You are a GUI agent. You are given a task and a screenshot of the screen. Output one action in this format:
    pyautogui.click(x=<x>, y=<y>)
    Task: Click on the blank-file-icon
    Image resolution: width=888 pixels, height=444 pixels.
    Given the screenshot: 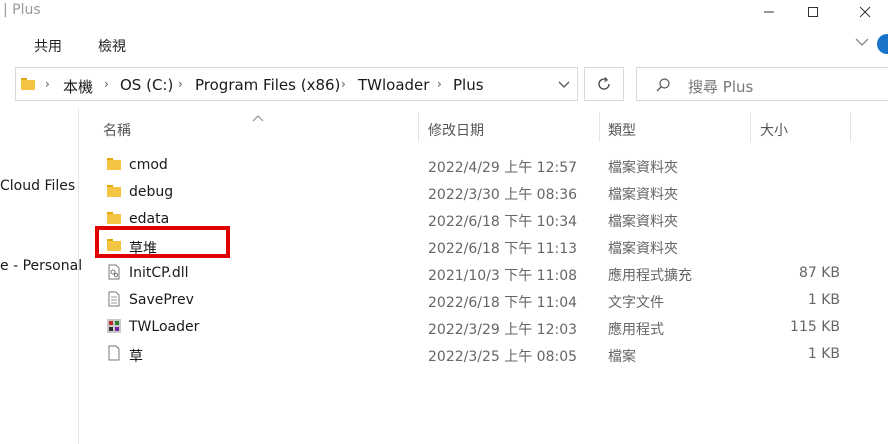 What is the action you would take?
    pyautogui.click(x=114, y=353)
    